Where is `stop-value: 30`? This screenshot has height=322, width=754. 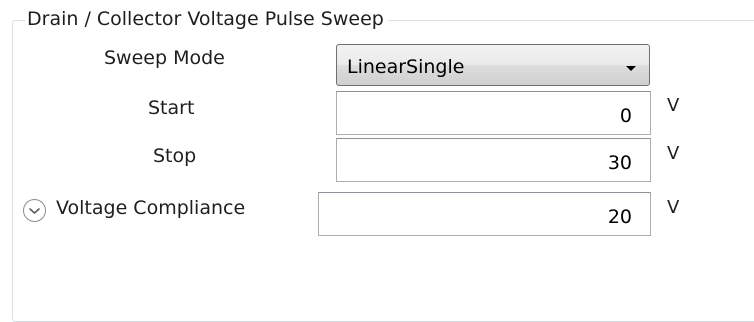 stop-value: 30 is located at coordinates (619, 163).